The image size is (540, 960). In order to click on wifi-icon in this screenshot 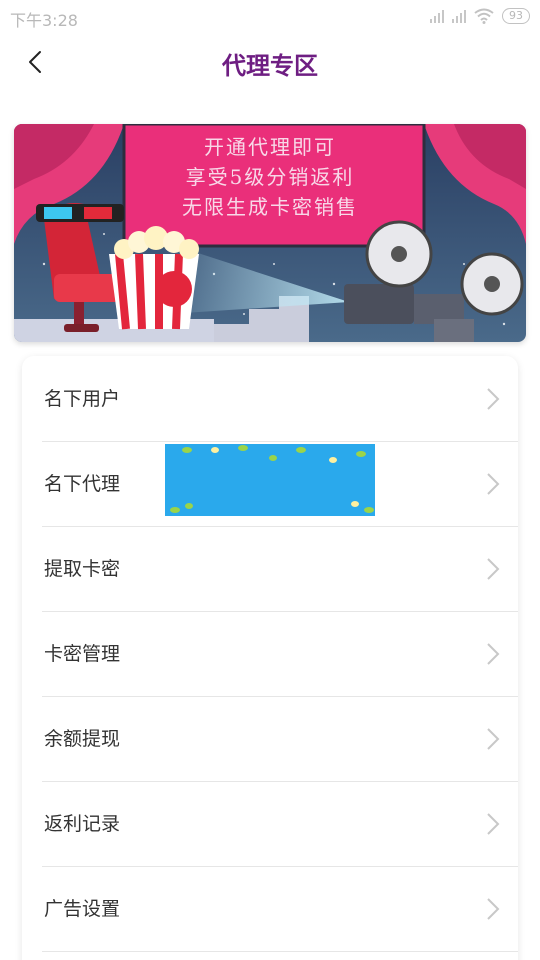, I will do `click(484, 16)`.